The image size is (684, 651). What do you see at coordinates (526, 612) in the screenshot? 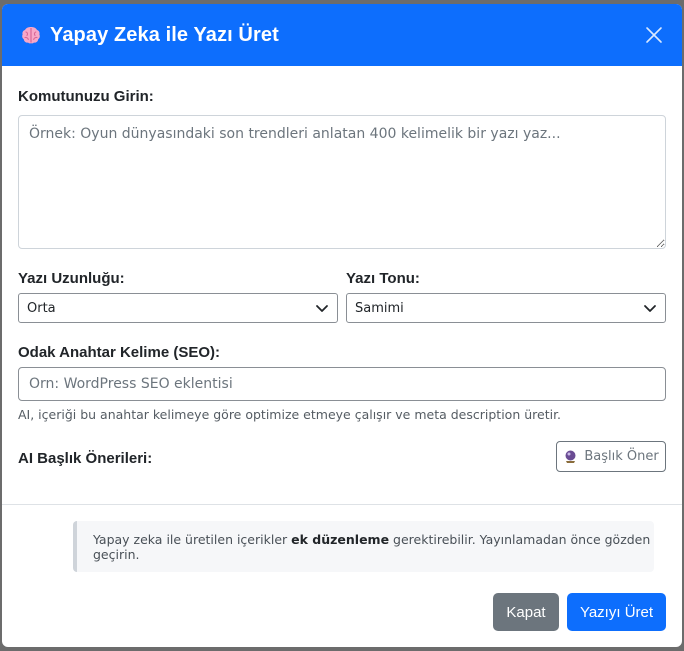
I see `close-button: Kapat` at bounding box center [526, 612].